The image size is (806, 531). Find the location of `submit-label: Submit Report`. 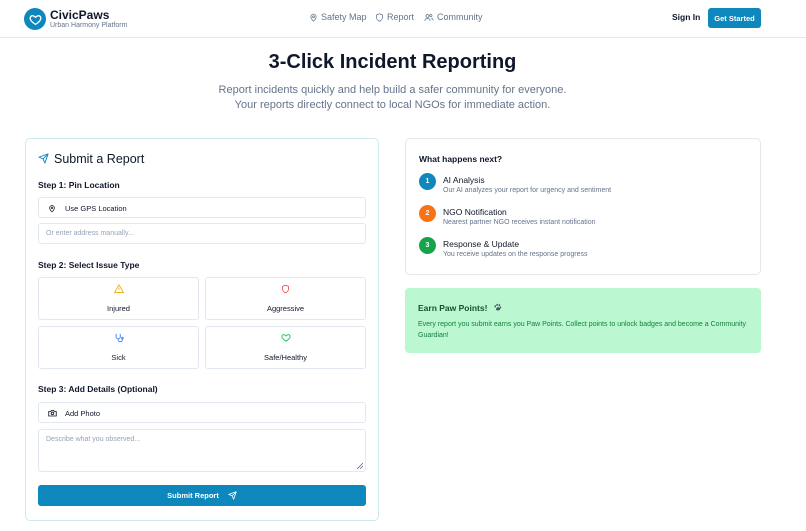

submit-label: Submit Report is located at coordinates (193, 495).